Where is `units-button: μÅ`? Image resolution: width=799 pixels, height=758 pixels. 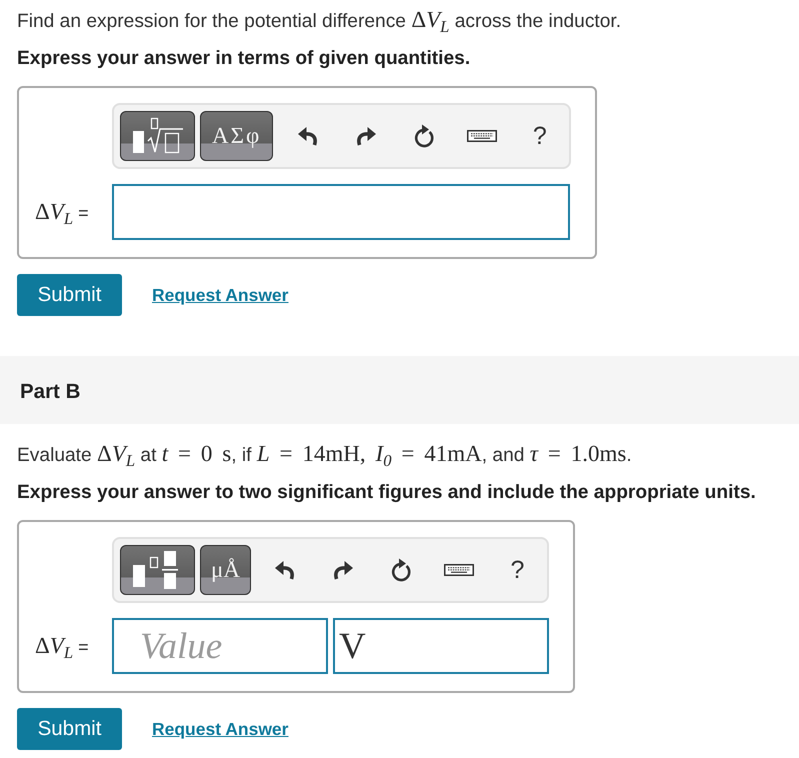 units-button: μÅ is located at coordinates (225, 570).